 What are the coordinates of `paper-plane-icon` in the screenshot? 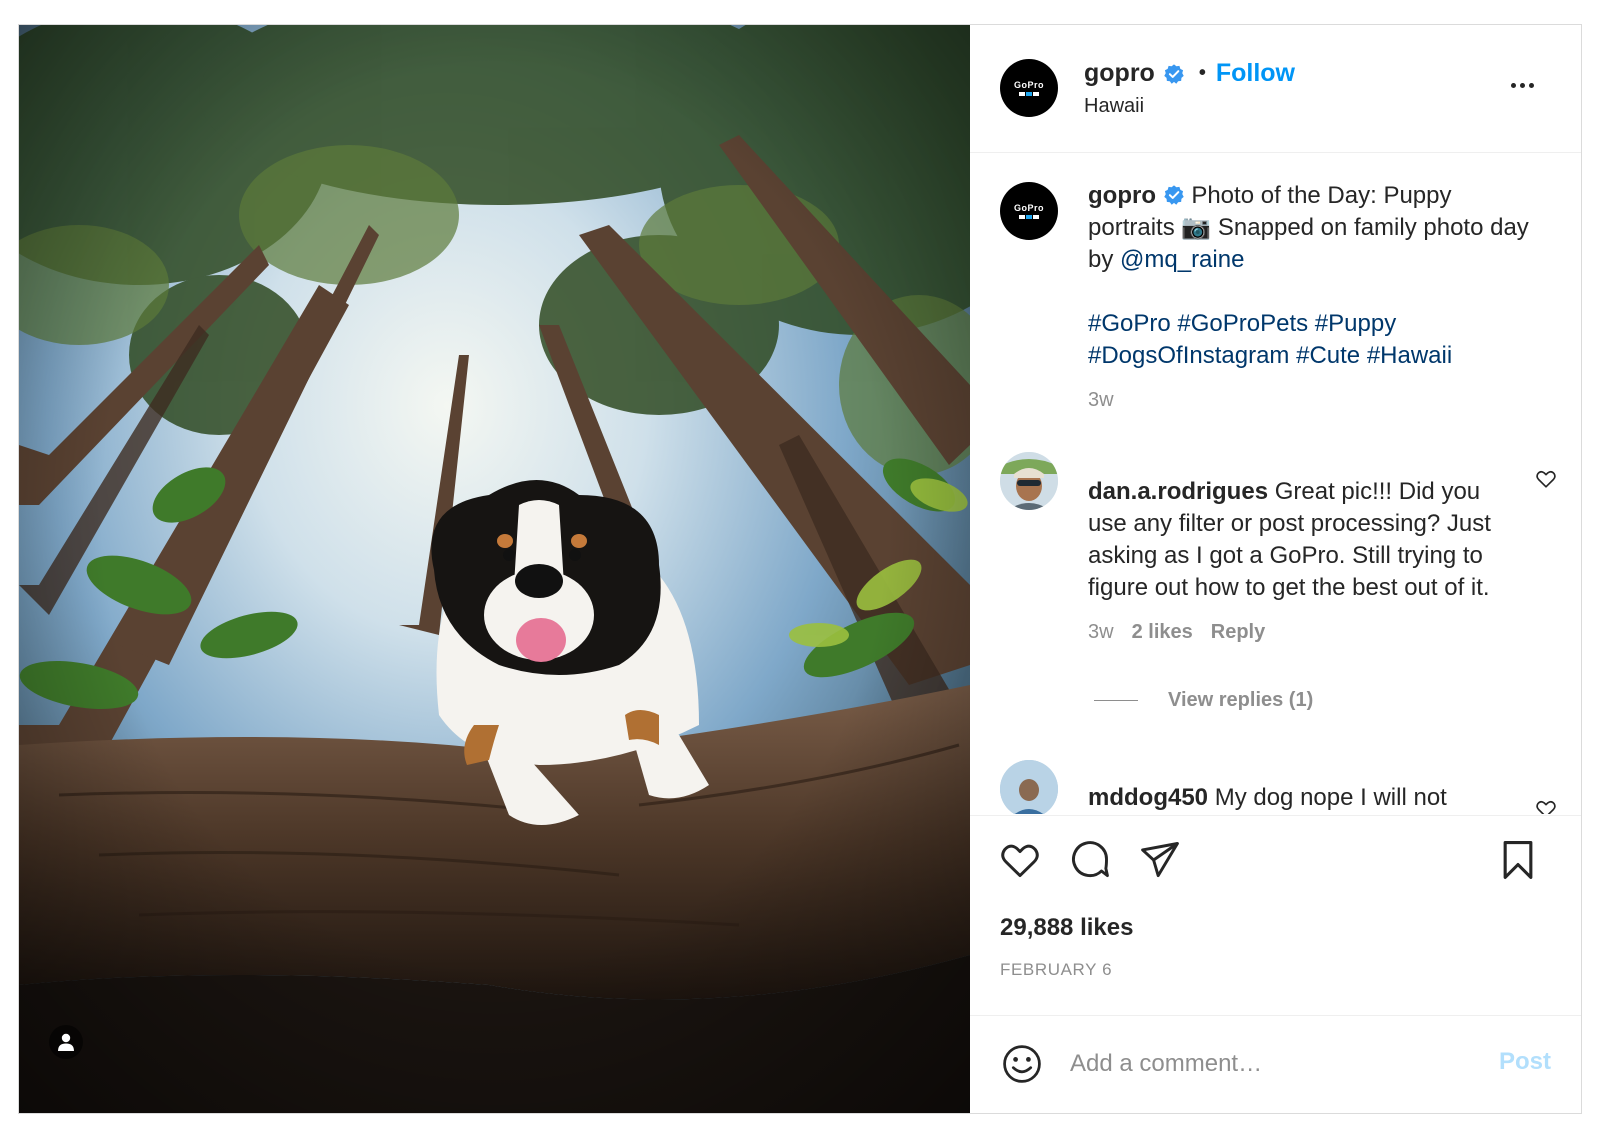 It's located at (1160, 860).